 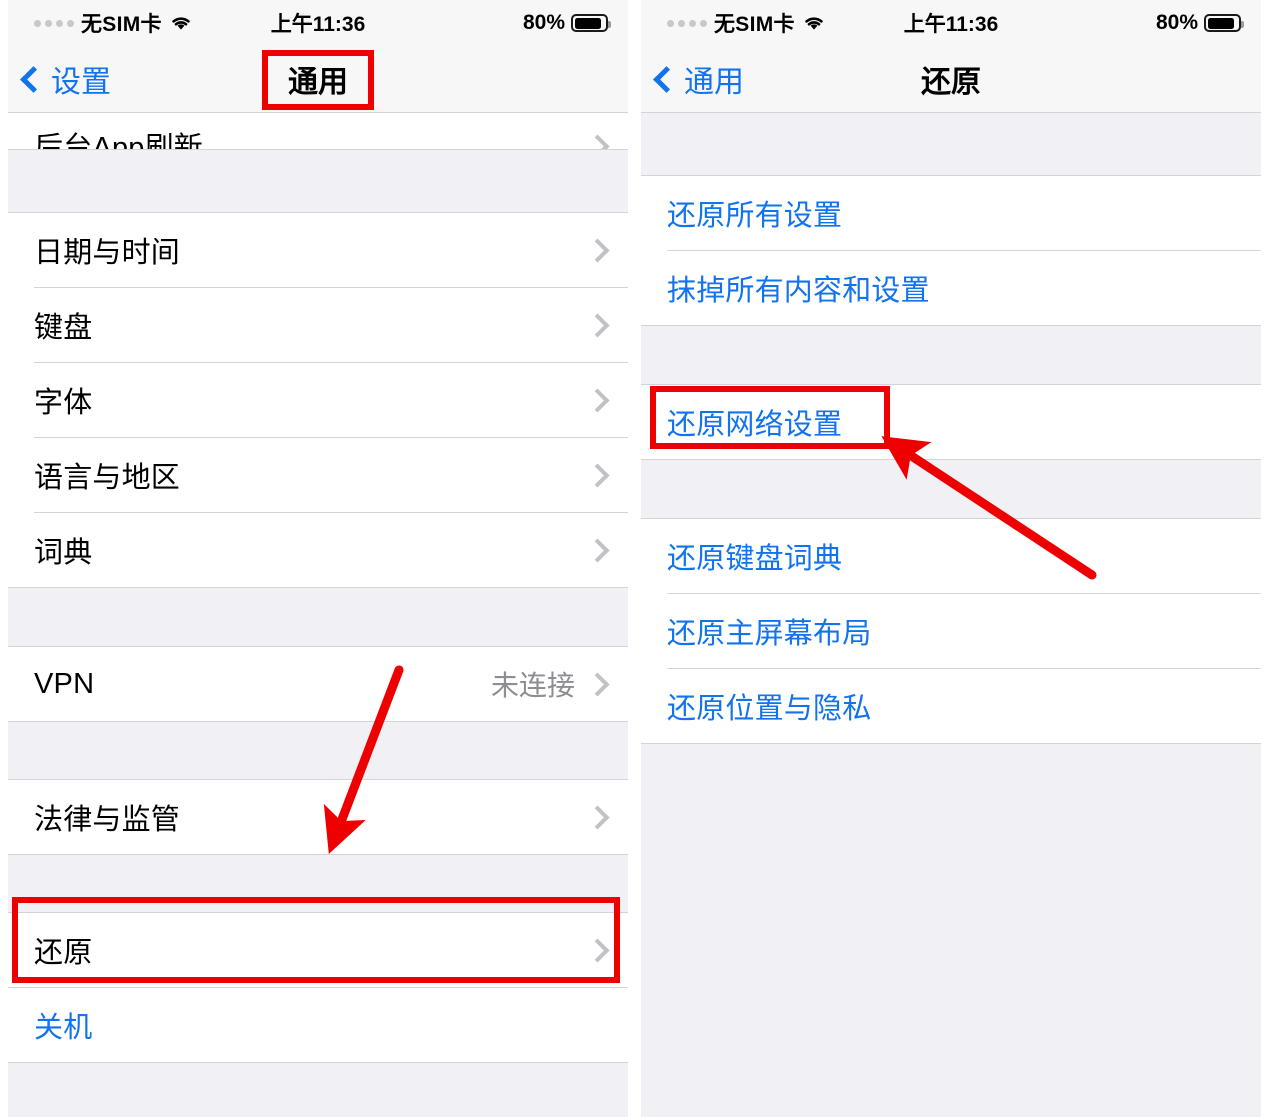 I want to click on right-group-2: 还原网络设置, so click(x=951, y=422).